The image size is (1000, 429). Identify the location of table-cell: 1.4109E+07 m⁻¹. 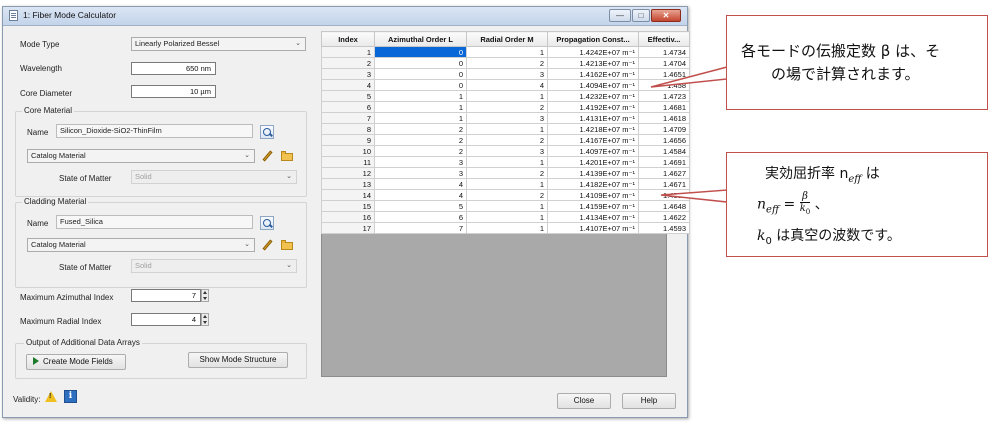
(593, 195).